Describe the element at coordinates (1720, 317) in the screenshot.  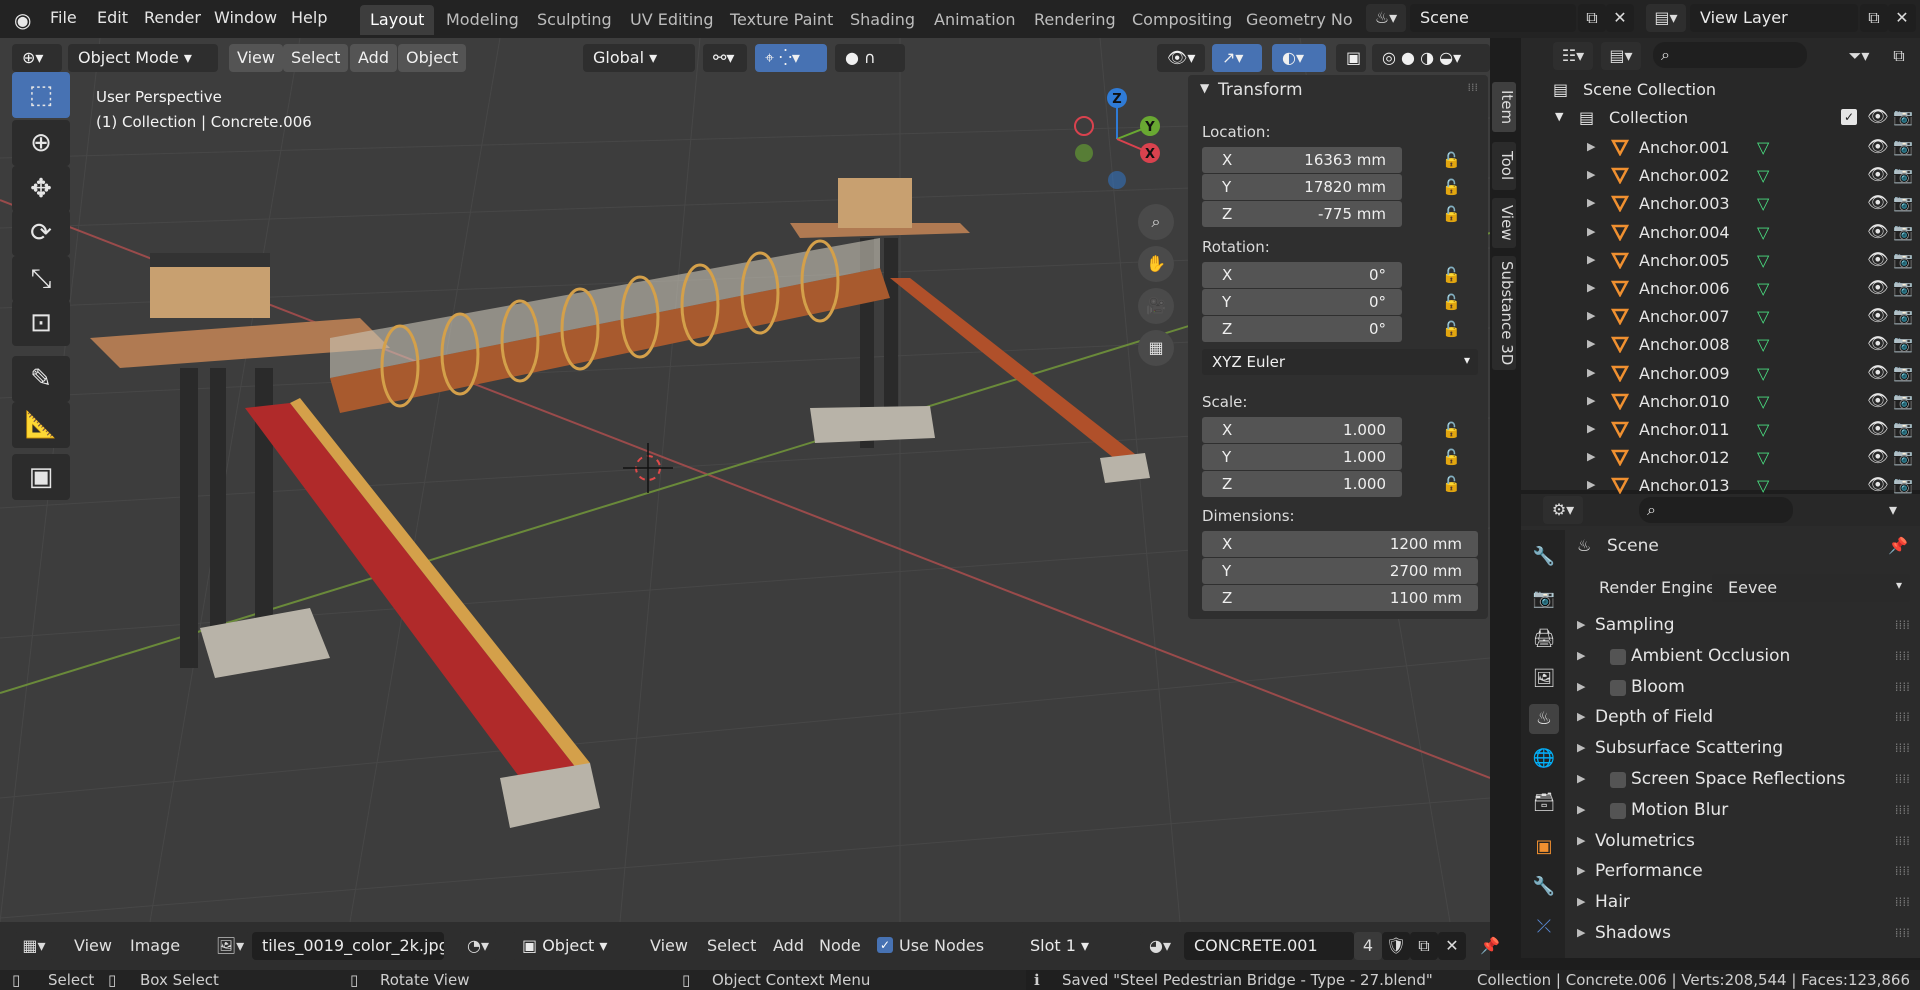
I see `outliner-item: ▶ Anchor.007 ▽ 👁 📷` at that location.